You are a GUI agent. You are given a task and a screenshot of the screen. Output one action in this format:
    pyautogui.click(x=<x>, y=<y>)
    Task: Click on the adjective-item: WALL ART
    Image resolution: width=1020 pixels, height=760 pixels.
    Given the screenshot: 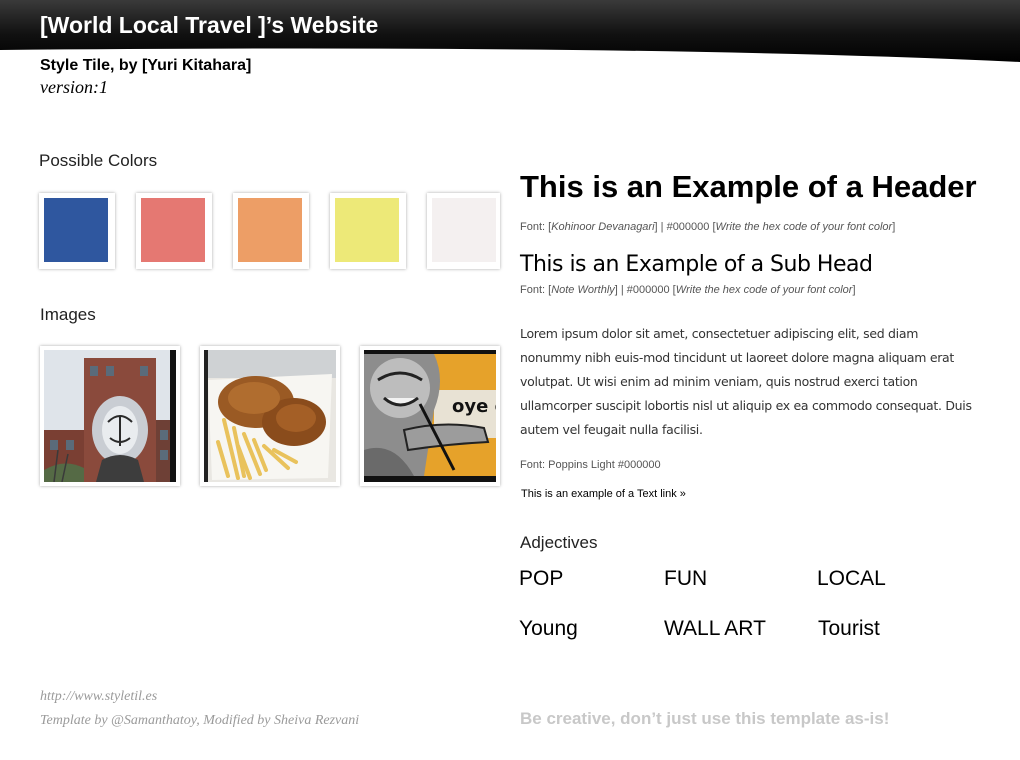 What is the action you would take?
    pyautogui.click(x=715, y=628)
    